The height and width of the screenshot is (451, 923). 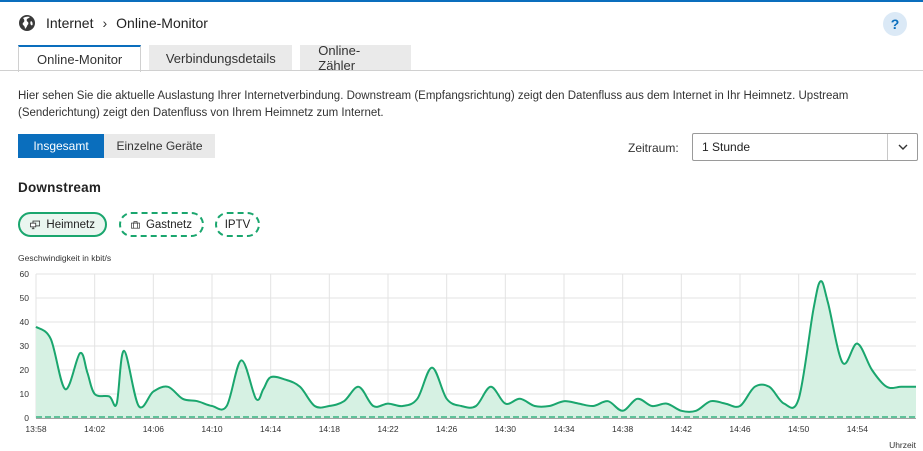 What do you see at coordinates (461, 1) in the screenshot?
I see `top-accent-line` at bounding box center [461, 1].